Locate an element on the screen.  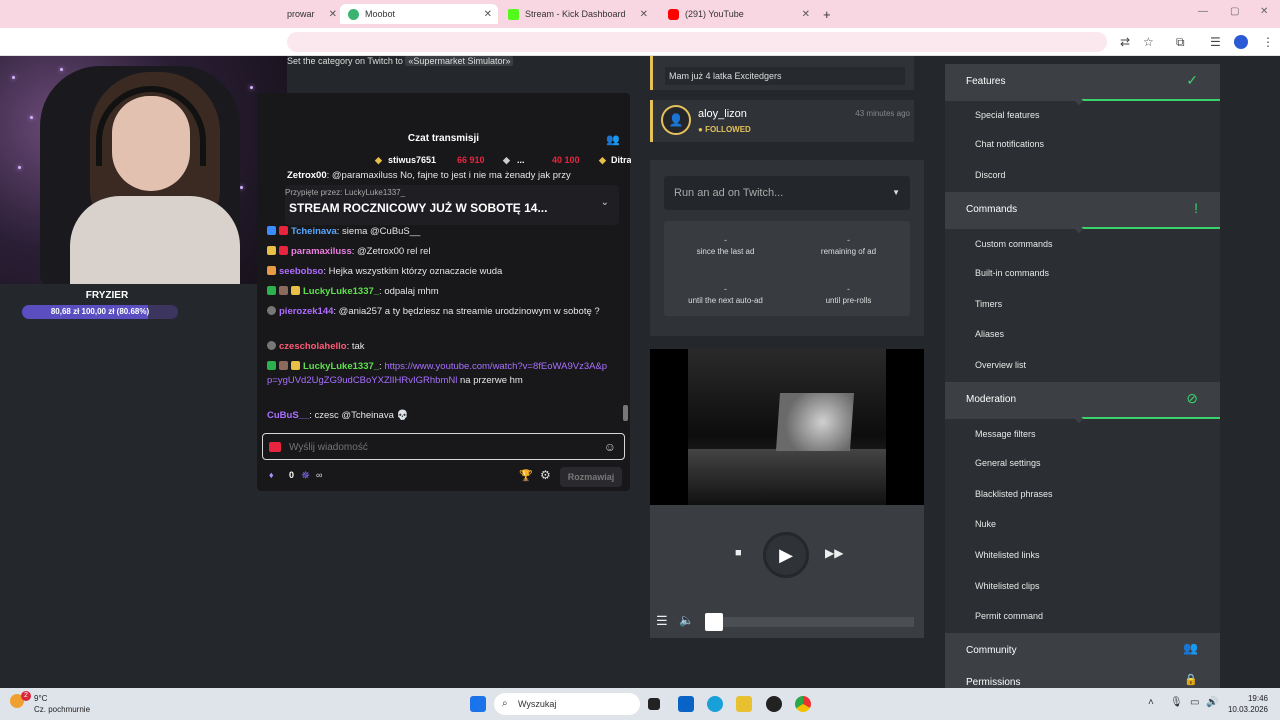
volume-icon: 🔊 is located at coordinates (1212, 702).